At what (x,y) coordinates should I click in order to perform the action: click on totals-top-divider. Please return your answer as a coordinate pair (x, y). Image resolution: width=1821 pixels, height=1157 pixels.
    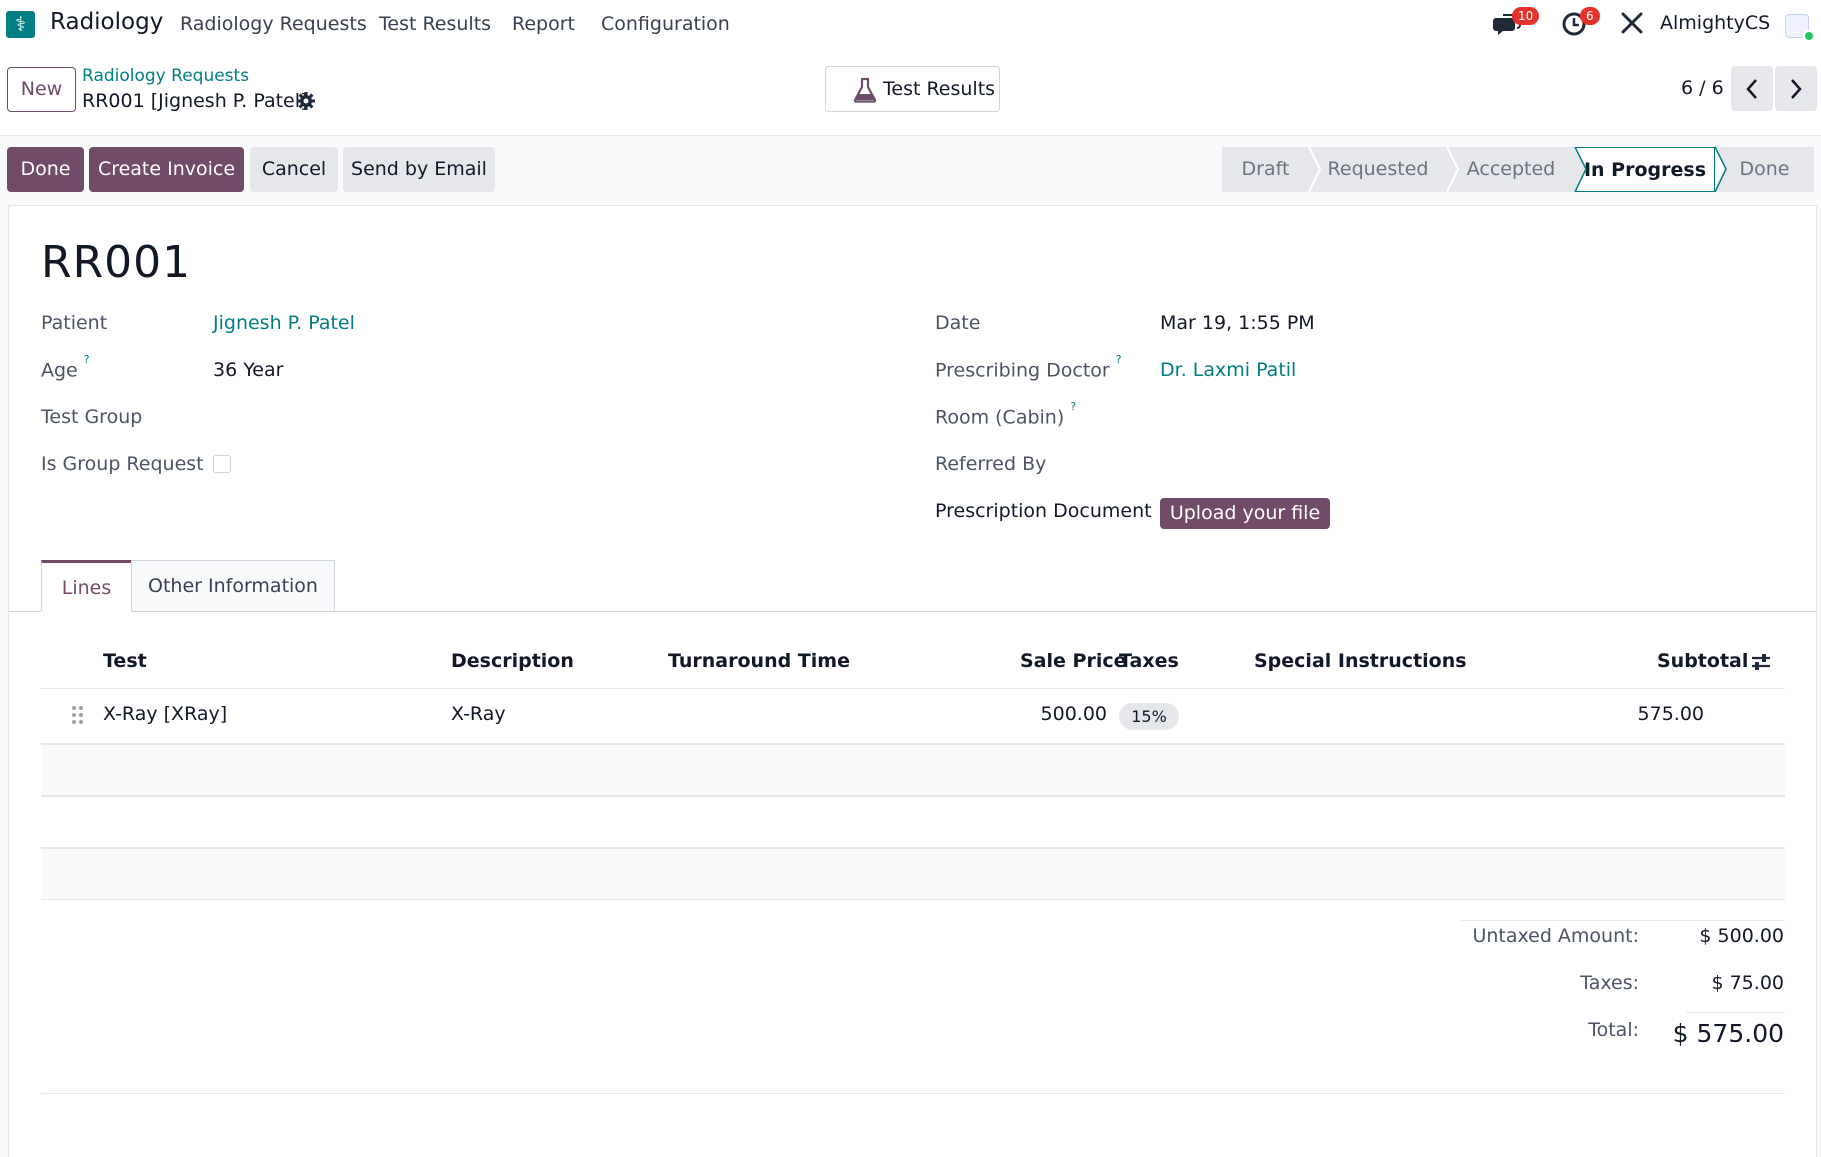
    Looking at the image, I should click on (1623, 920).